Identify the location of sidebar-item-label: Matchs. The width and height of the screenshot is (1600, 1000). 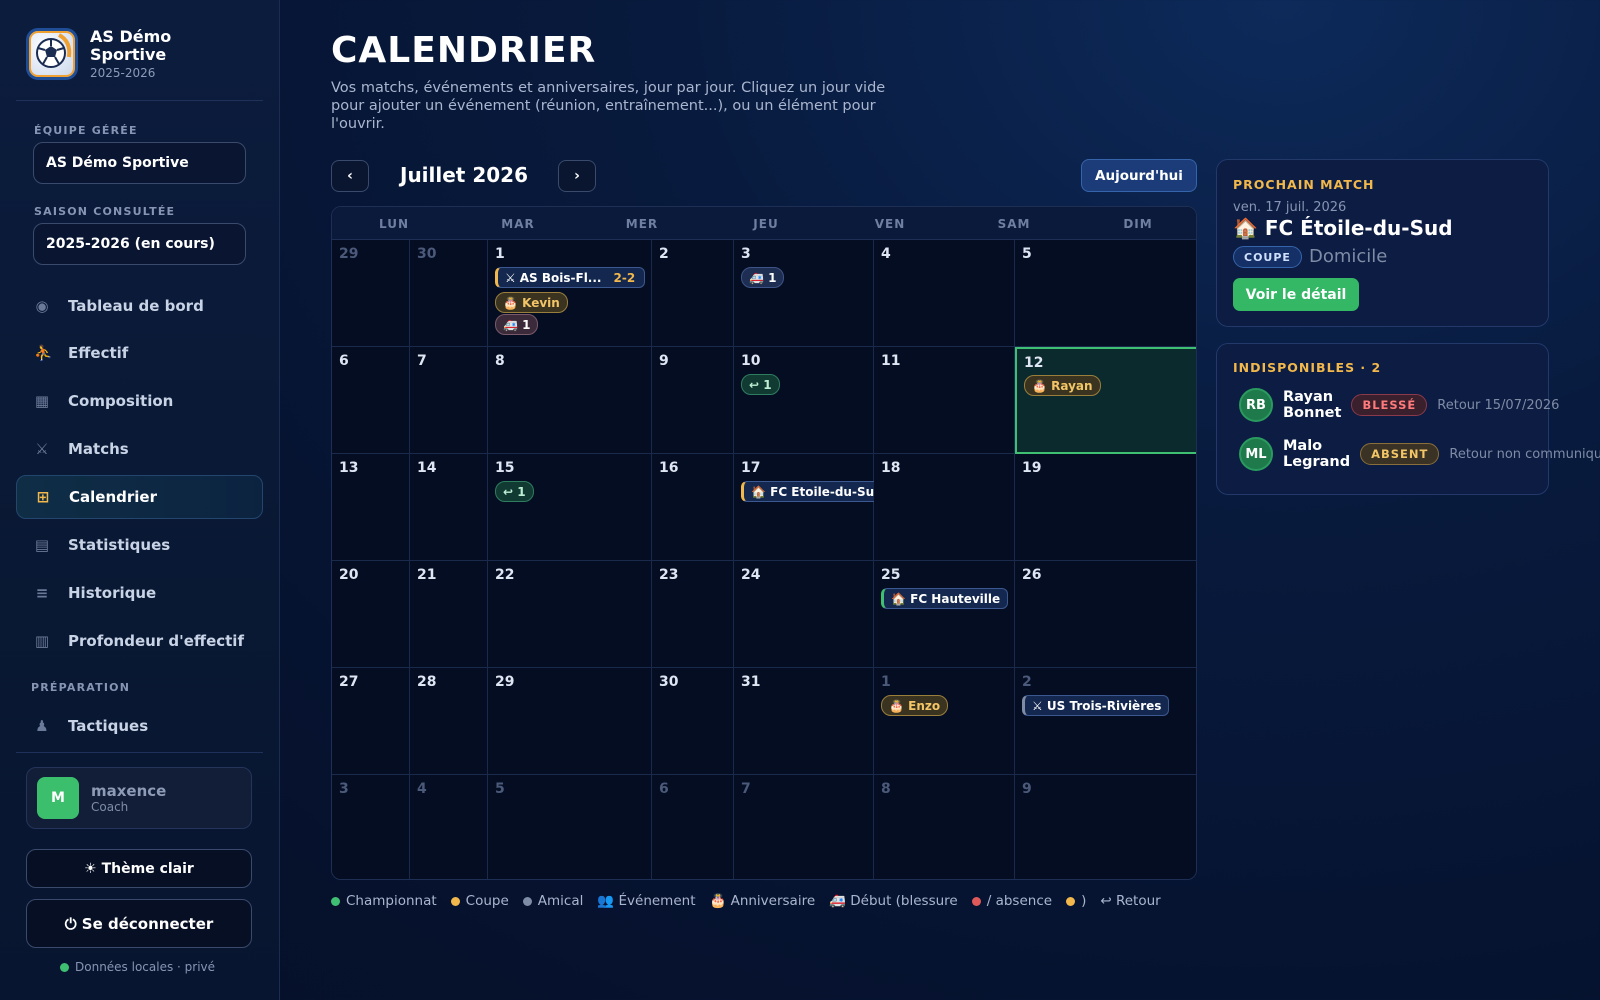
(98, 449).